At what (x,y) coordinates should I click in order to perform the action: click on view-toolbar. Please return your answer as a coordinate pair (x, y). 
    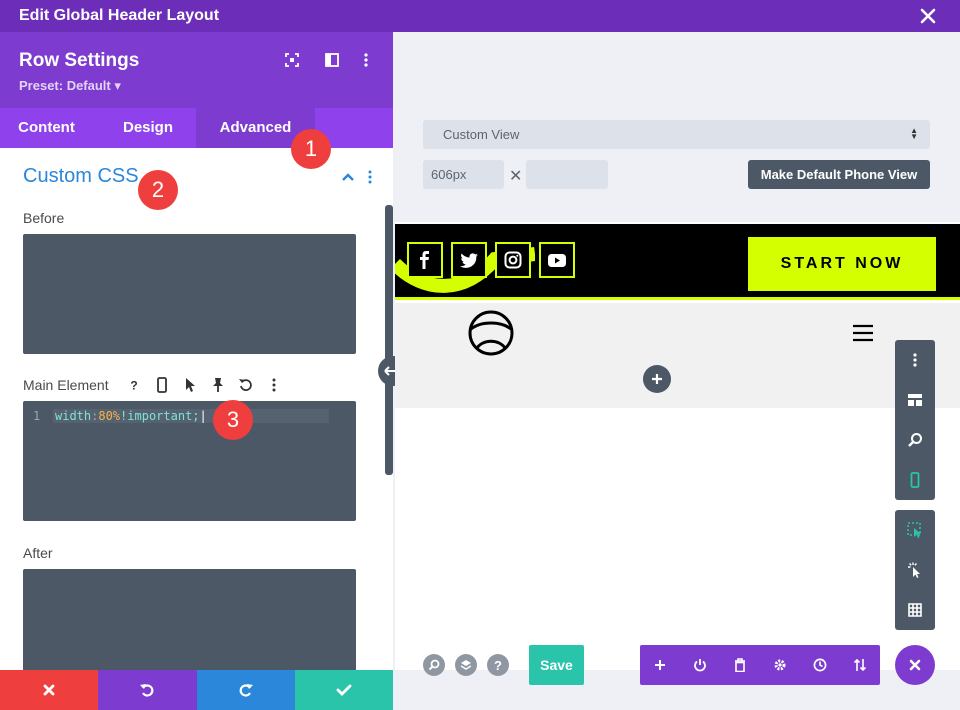
    Looking at the image, I should click on (915, 420).